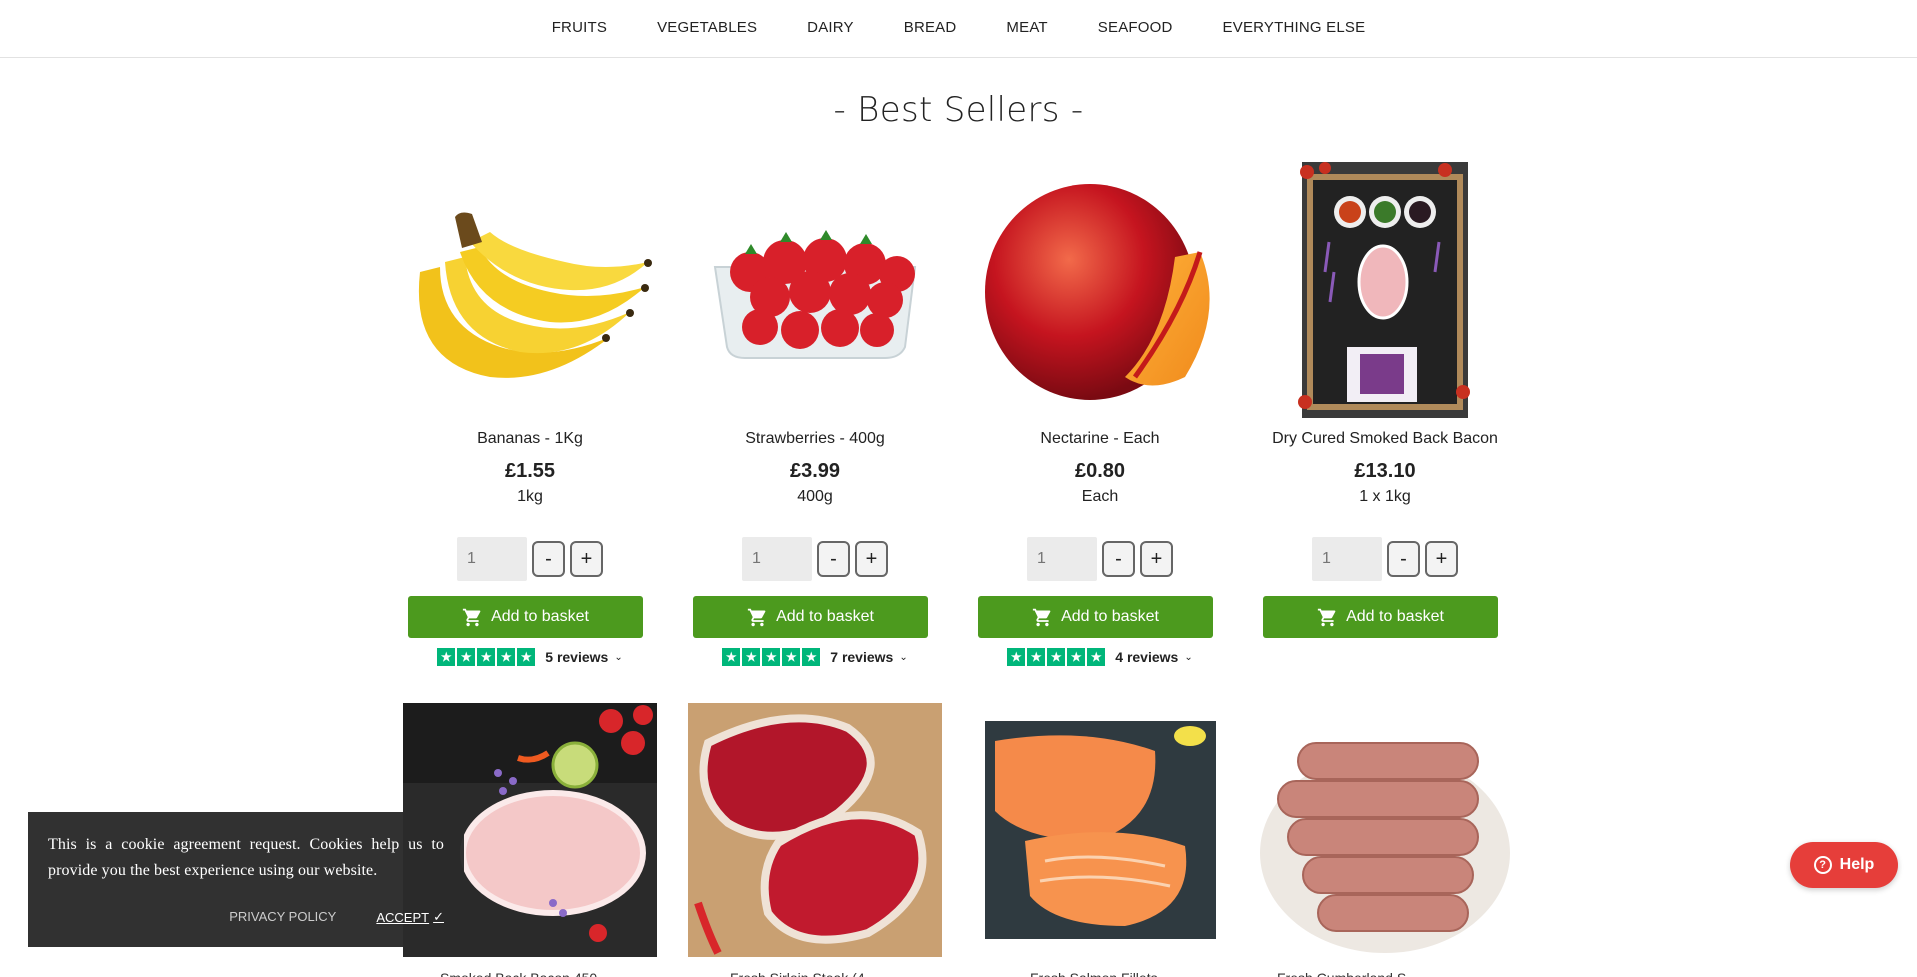 Image resolution: width=1917 pixels, height=977 pixels. Describe the element at coordinates (1385, 471) in the screenshot. I see `product-price: £13.10` at that location.